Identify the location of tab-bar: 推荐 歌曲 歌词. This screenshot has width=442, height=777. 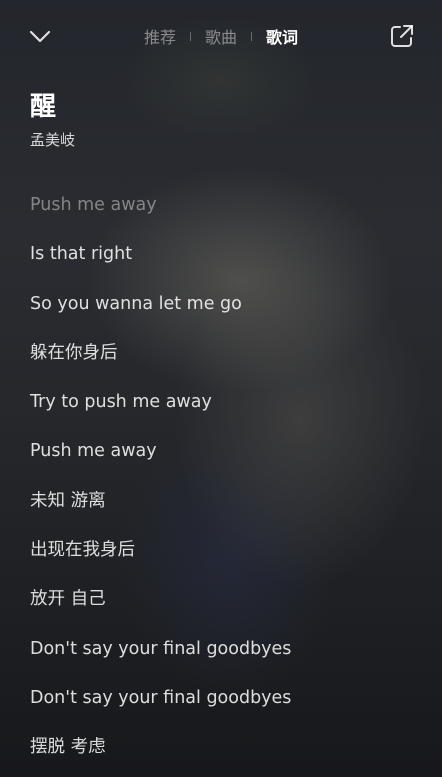
(221, 36).